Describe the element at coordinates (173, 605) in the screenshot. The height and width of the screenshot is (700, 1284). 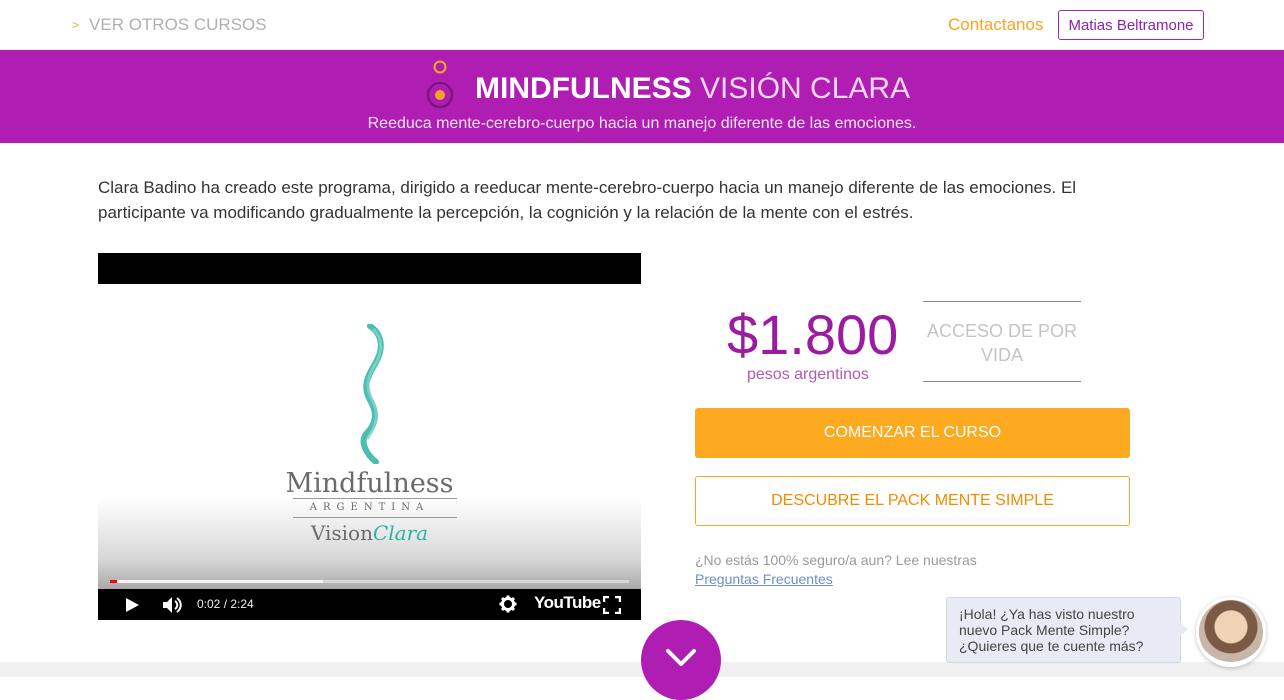
I see `volume-icon` at that location.